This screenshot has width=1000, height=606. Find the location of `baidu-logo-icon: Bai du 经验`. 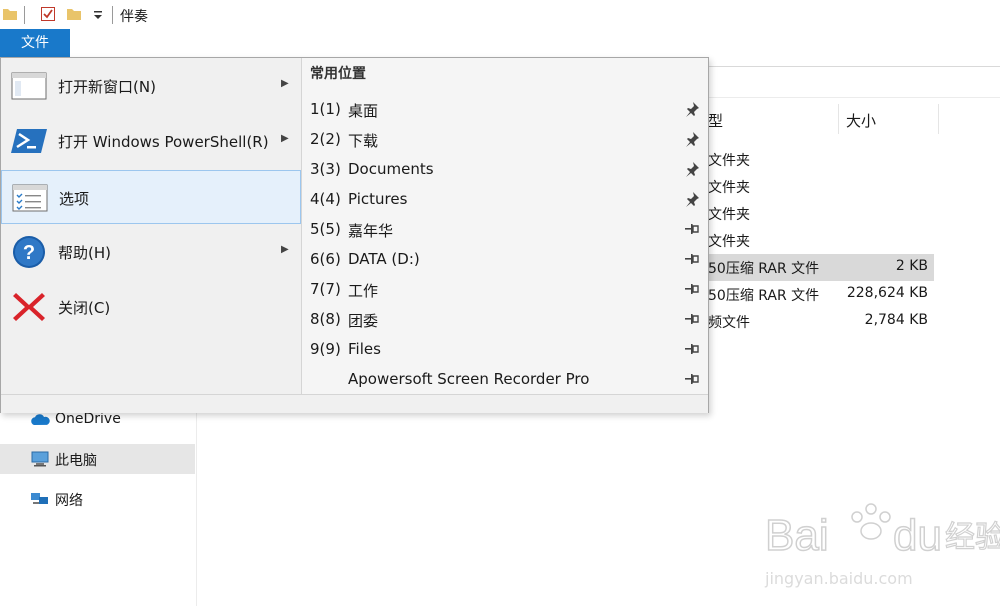

baidu-logo-icon: Bai du 经验 is located at coordinates (882, 532).